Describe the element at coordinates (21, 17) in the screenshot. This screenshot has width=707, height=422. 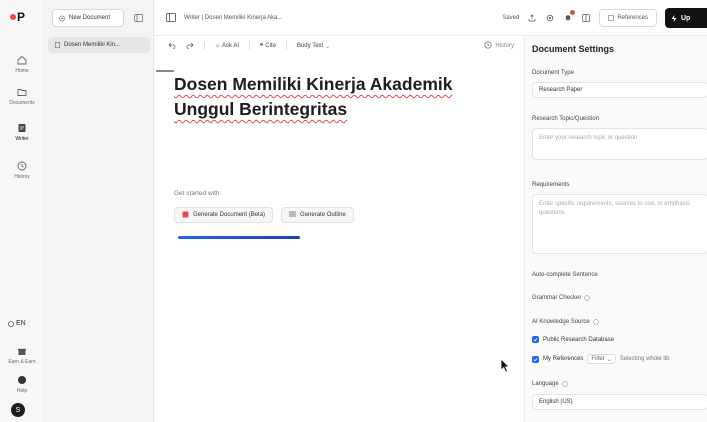
I see `logo-text: P` at that location.